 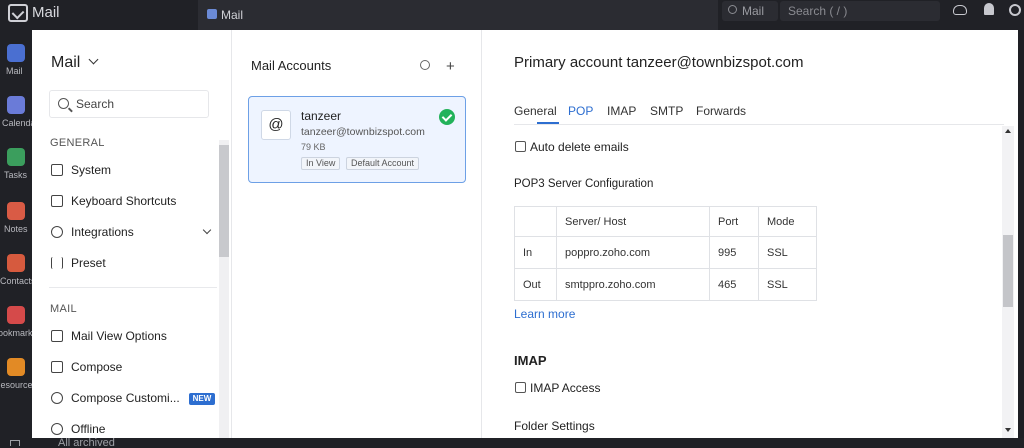 I want to click on section-label-mail: MAIL, so click(x=63, y=309).